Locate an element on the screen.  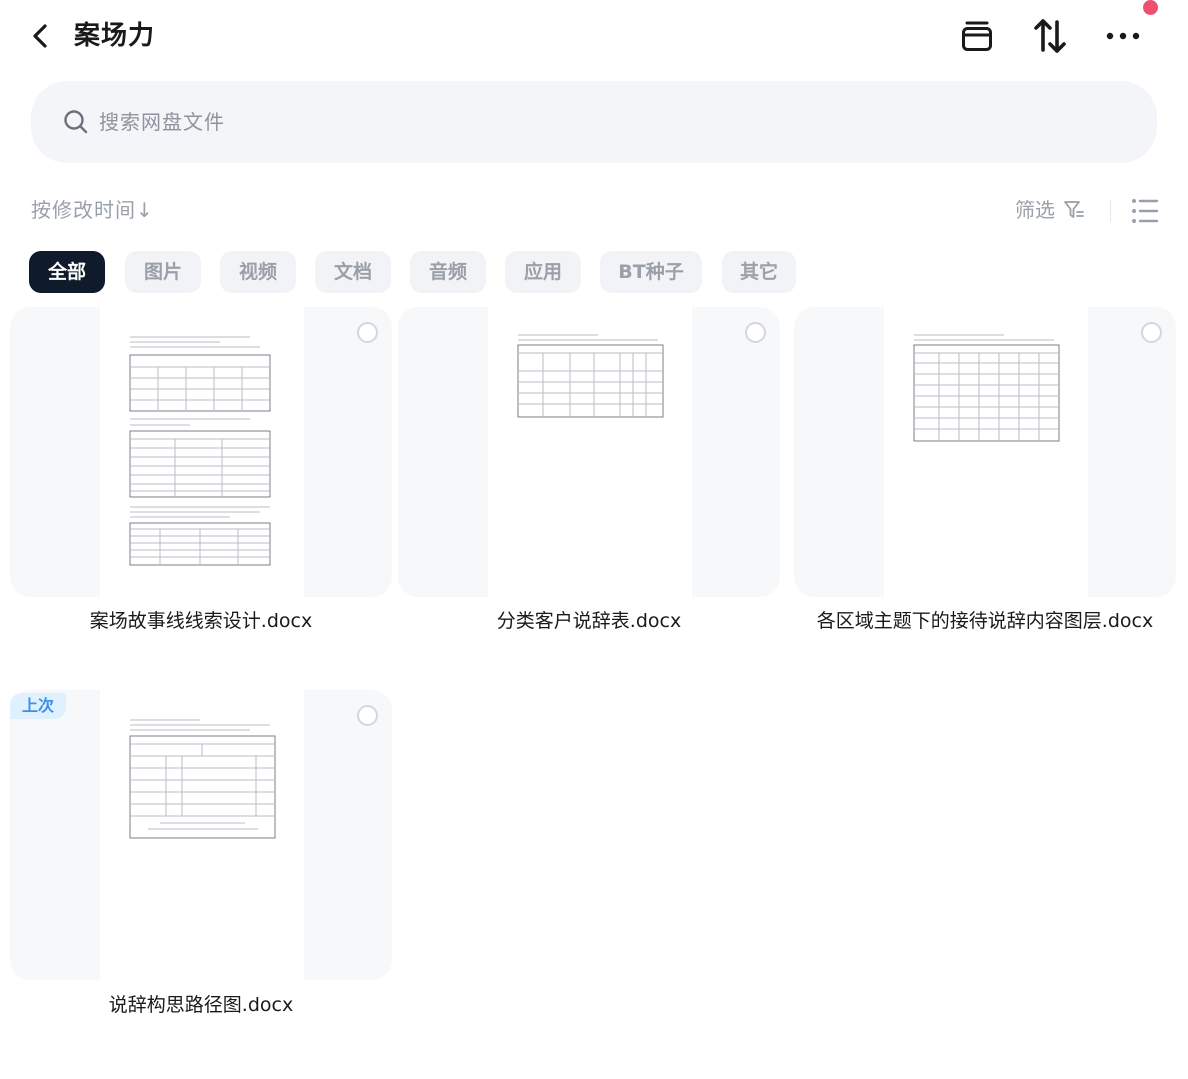
filter-button: 筛选 is located at coordinates (1050, 210).